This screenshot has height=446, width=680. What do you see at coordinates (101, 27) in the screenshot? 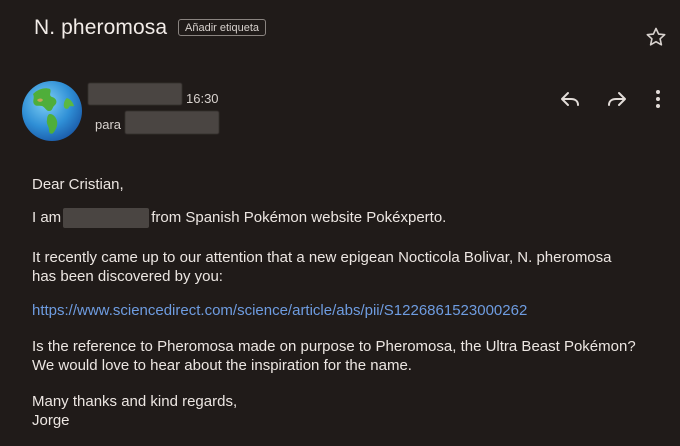
I see `email-subject: N. pheromosa` at bounding box center [101, 27].